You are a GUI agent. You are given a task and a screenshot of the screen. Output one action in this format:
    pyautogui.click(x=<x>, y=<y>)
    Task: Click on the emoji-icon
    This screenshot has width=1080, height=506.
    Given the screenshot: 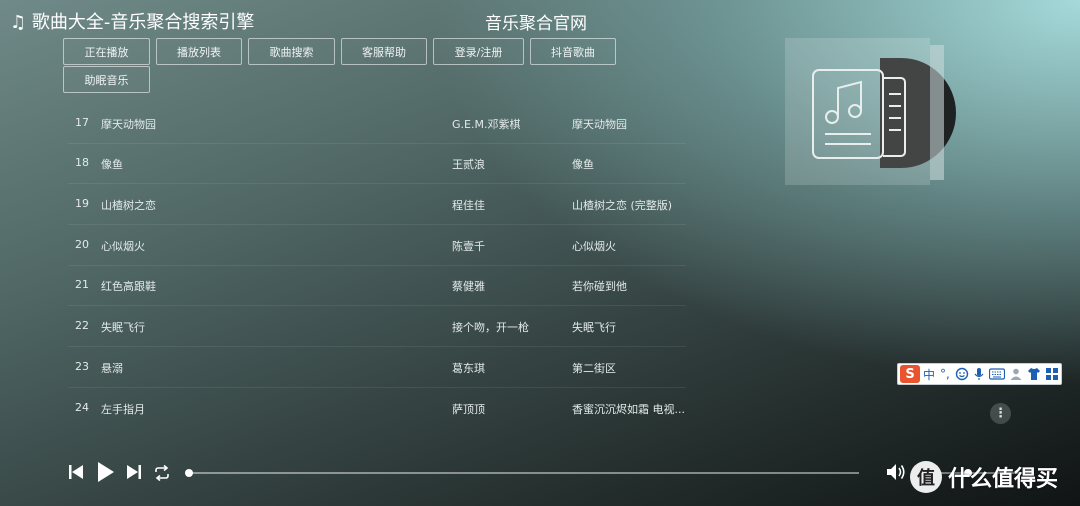 What is the action you would take?
    pyautogui.click(x=962, y=374)
    